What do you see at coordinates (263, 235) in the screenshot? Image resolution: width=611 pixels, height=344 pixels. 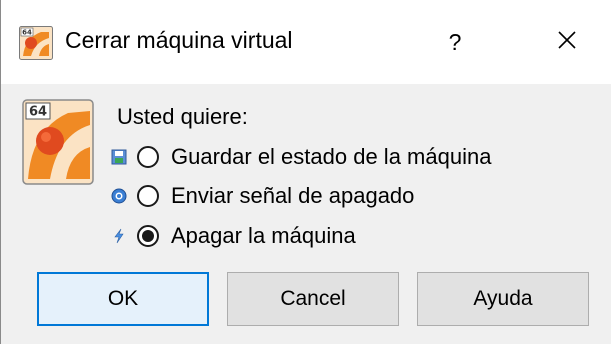 I see `option-label: Apagar la máquina` at bounding box center [263, 235].